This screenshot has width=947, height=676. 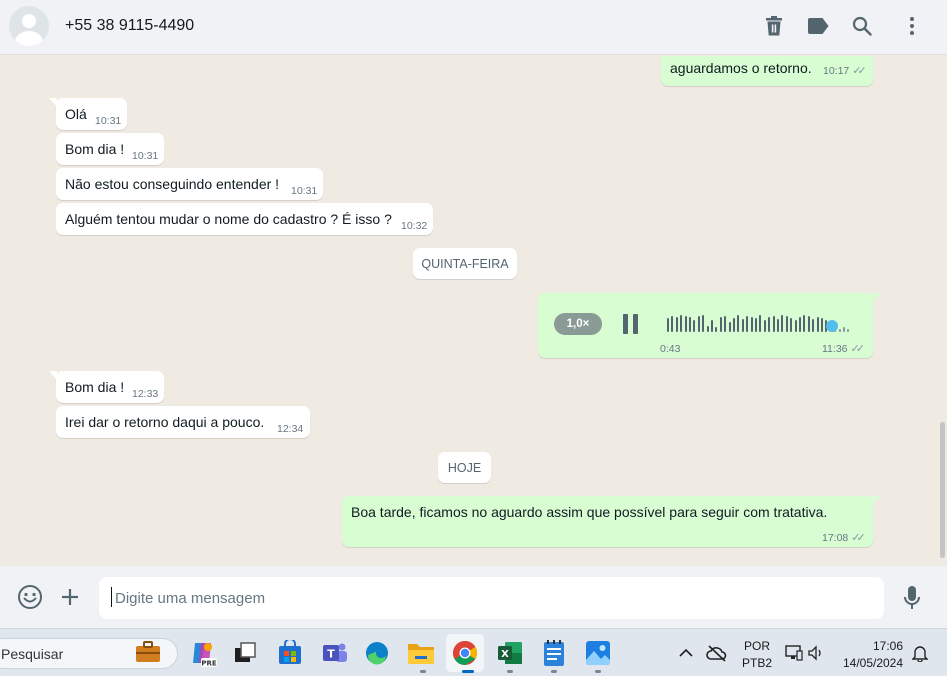 I want to click on message-text: Irei dar o retorno daqui a pouco., so click(x=165, y=422).